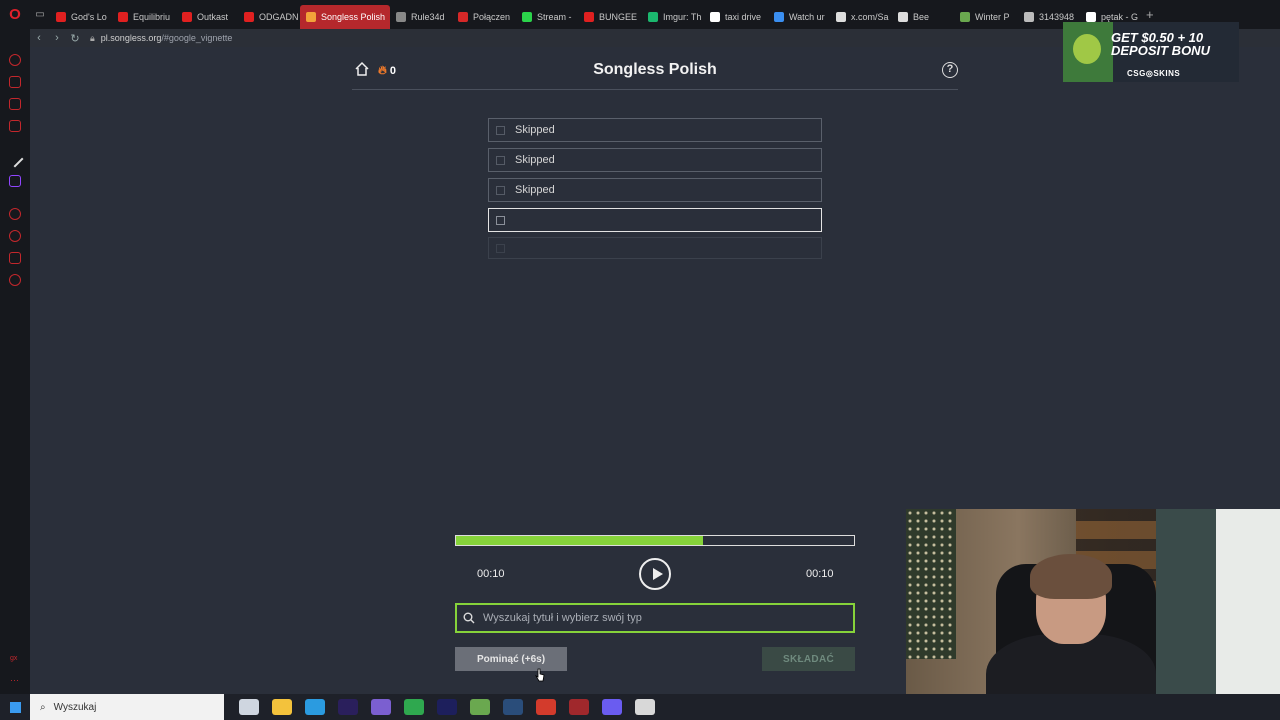 This screenshot has height=720, width=1280. I want to click on skip-button: Pominąć (+6s), so click(511, 659).